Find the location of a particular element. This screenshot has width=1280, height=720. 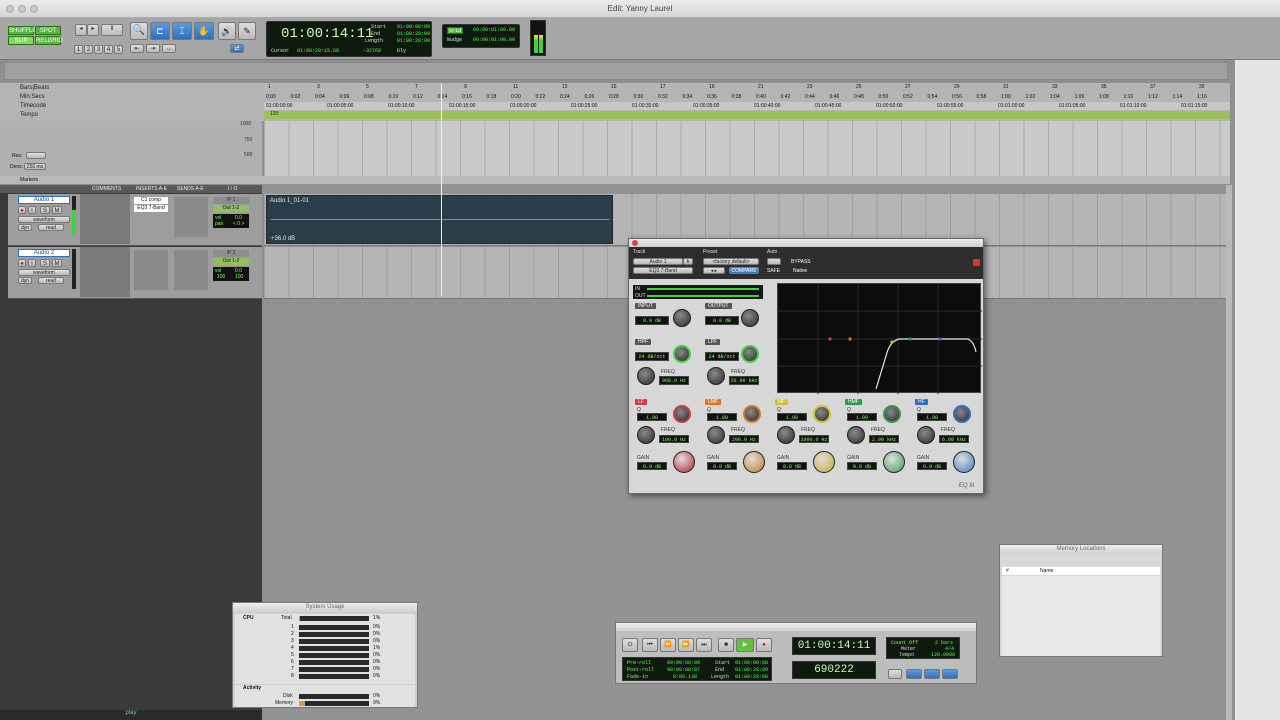

universe-view is located at coordinates (616, 71).